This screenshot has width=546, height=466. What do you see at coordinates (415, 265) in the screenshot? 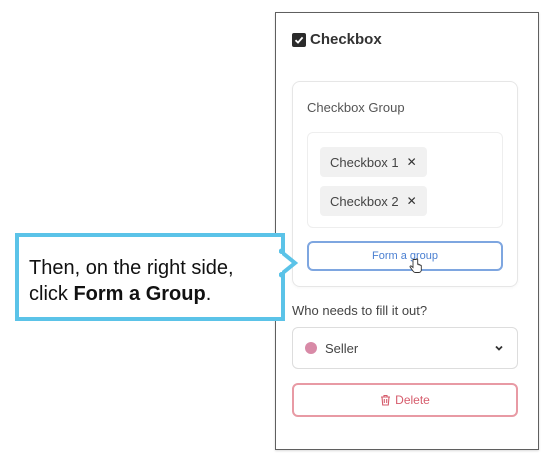
I see `hand-cursor-icon` at bounding box center [415, 265].